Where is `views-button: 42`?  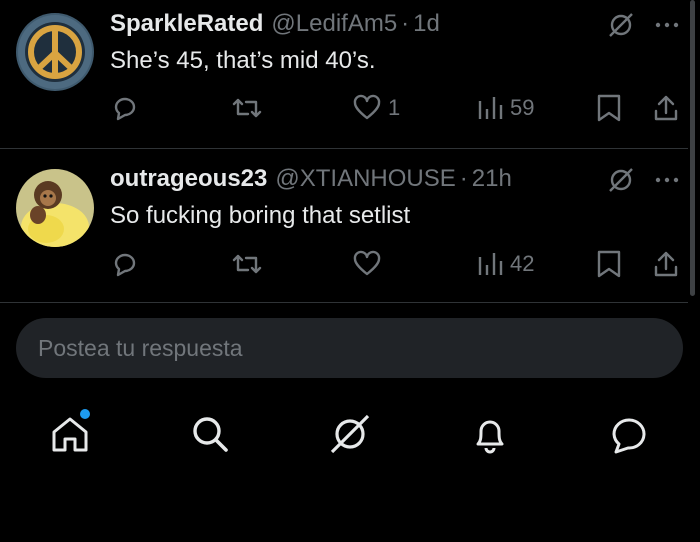 views-button: 42 is located at coordinates (505, 264).